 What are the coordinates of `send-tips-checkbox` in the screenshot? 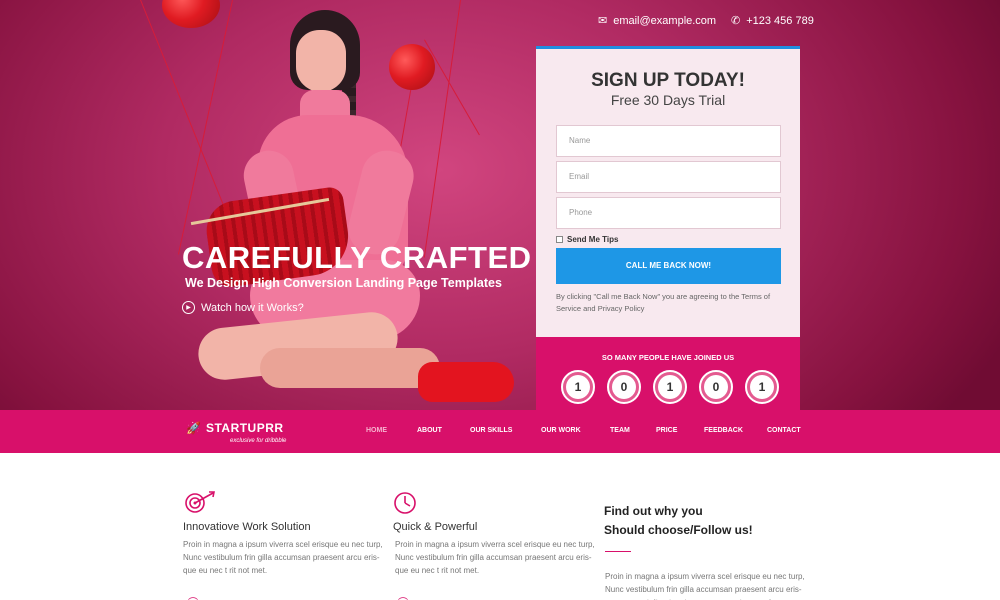 It's located at (559, 239).